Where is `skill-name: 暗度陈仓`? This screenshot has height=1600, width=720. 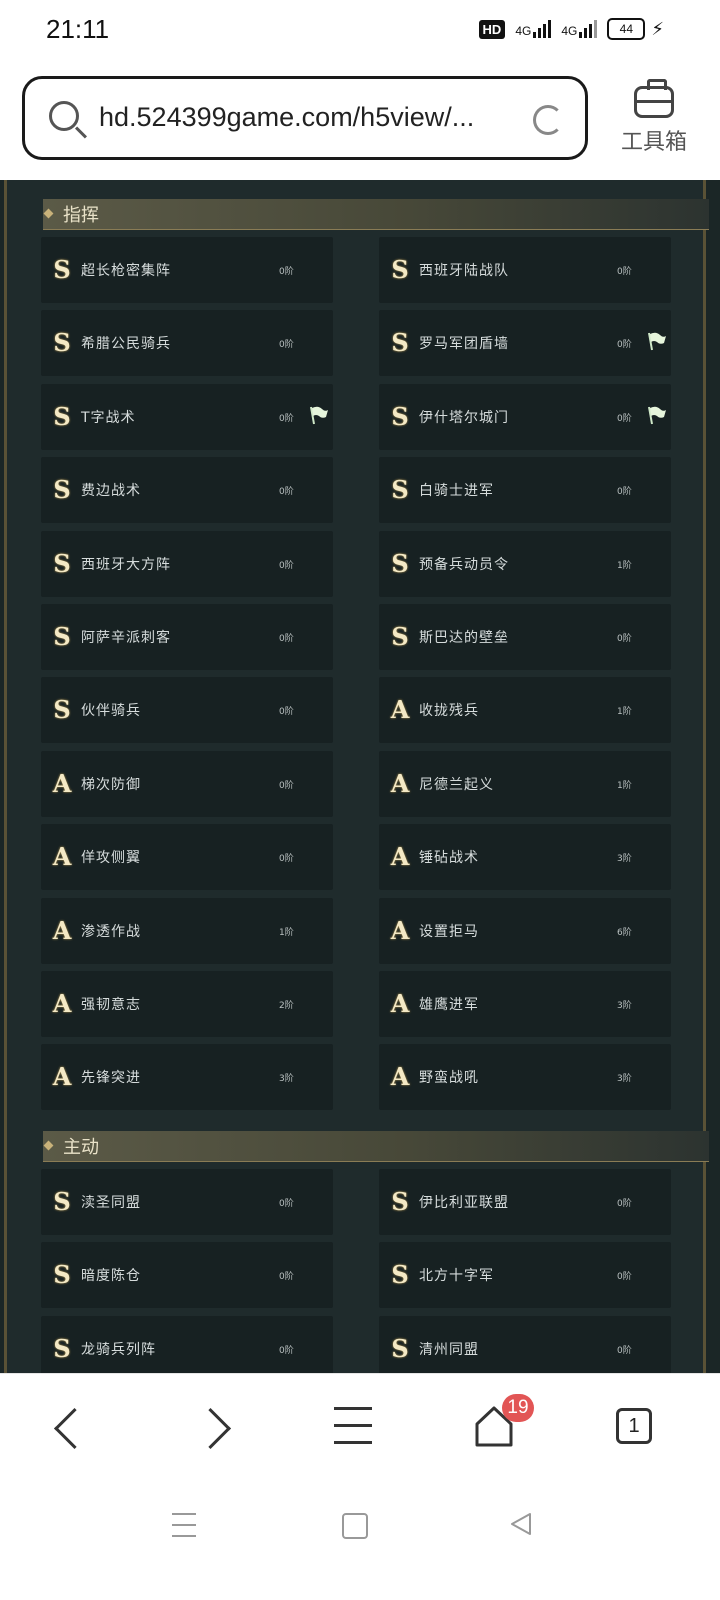 skill-name: 暗度陈仓 is located at coordinates (111, 1276).